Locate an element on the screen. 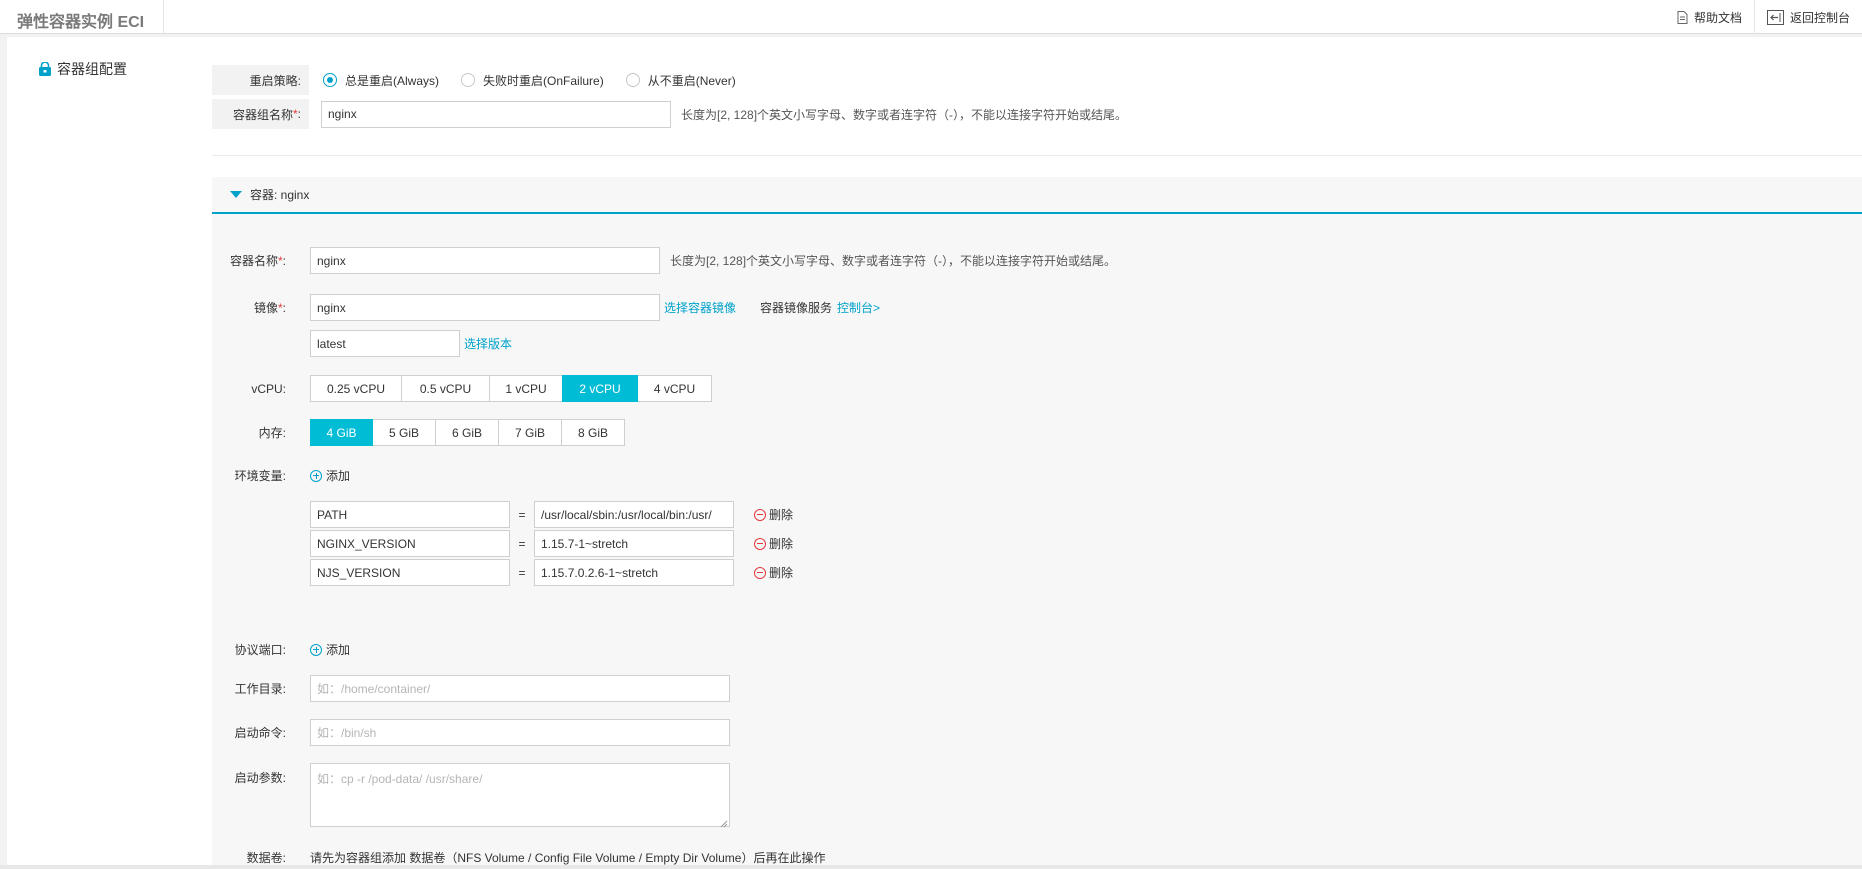 The image size is (1862, 869). vcpu-option-selected: 2 vCPU is located at coordinates (600, 388).